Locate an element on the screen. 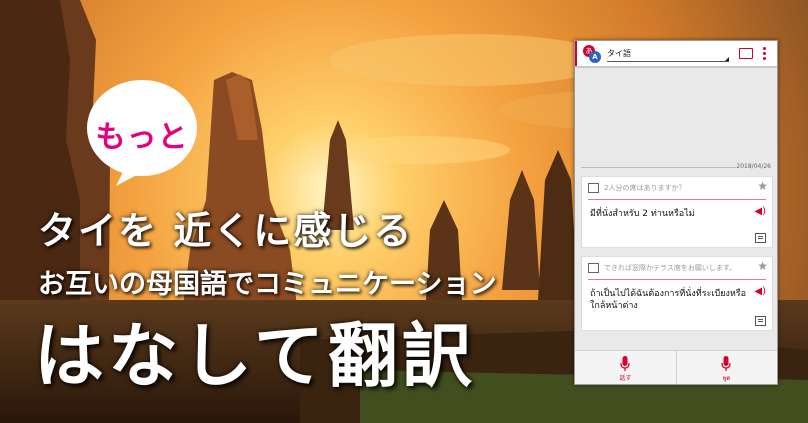 The image size is (808, 423). app-name-title: はなして翻訳 is located at coordinates (255, 356).